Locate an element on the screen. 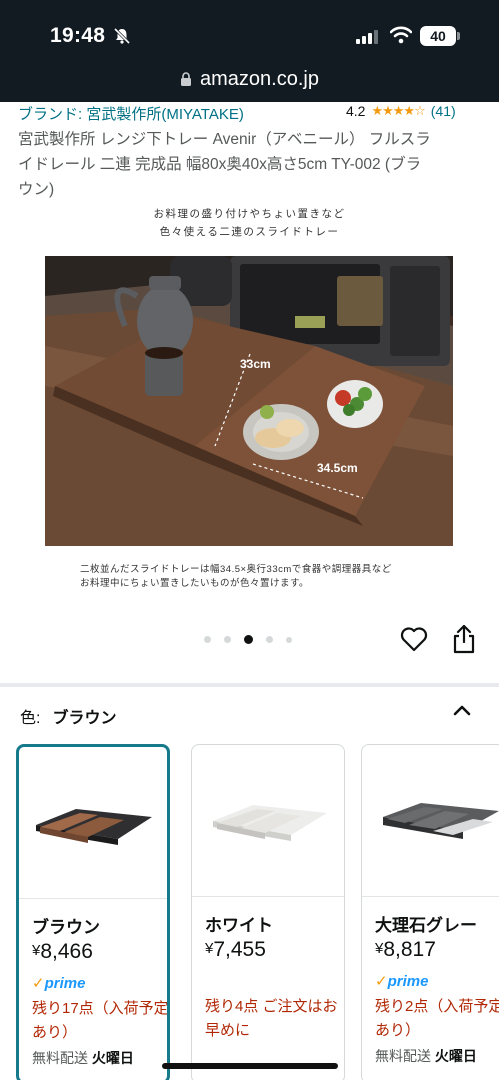 Image resolution: width=499 pixels, height=1080 pixels. title-line: イドレール 二連 完成品 幅80x奥40x高さ5cm TY-002 (ブラ is located at coordinates (220, 164).